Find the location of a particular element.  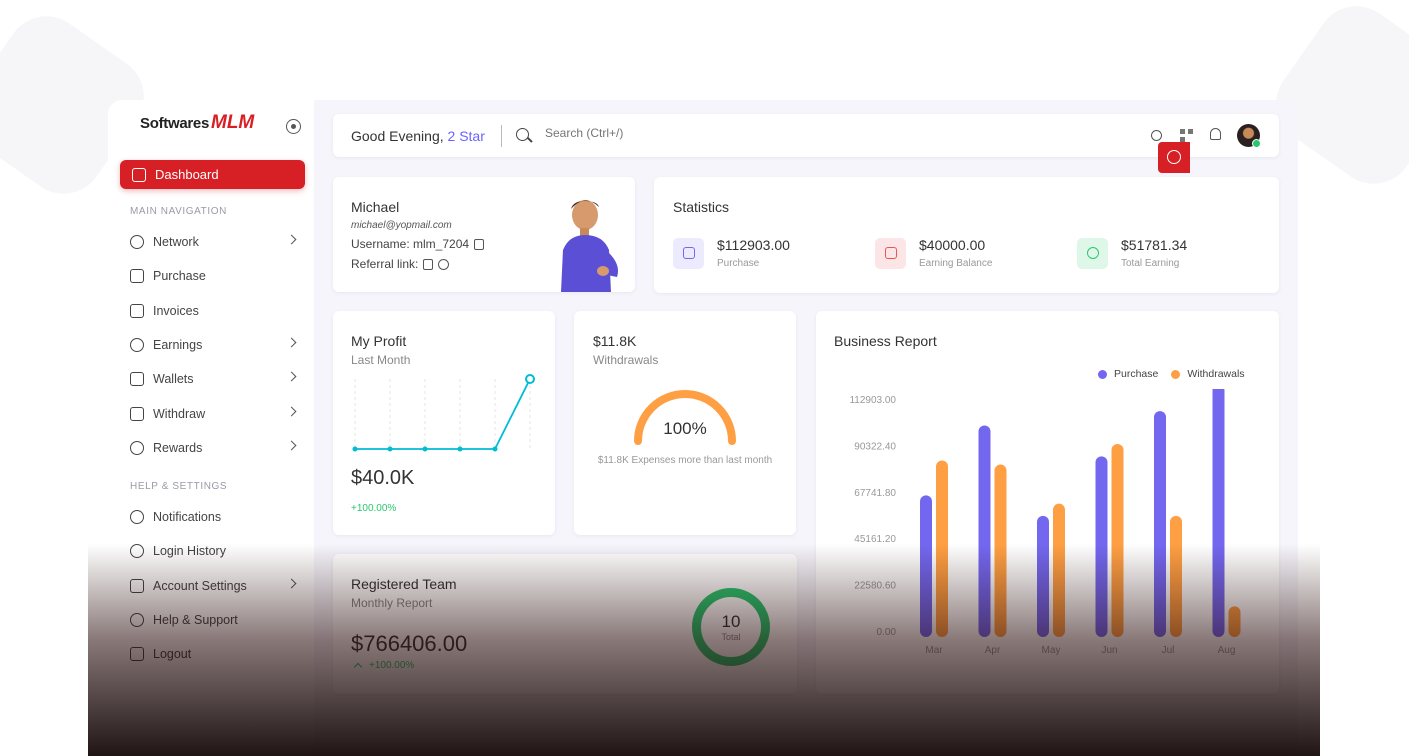

brand-logo: Softwares MLM is located at coordinates (197, 123).